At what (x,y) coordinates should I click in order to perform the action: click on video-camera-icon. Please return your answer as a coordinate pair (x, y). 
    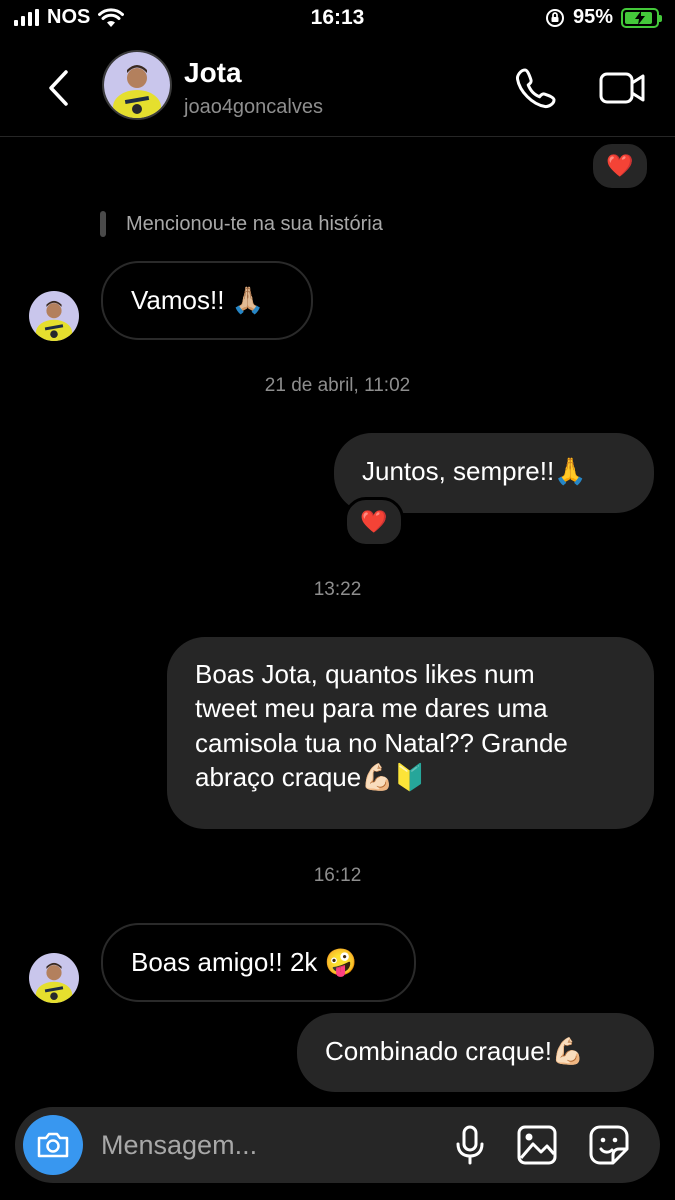
    Looking at the image, I should click on (622, 88).